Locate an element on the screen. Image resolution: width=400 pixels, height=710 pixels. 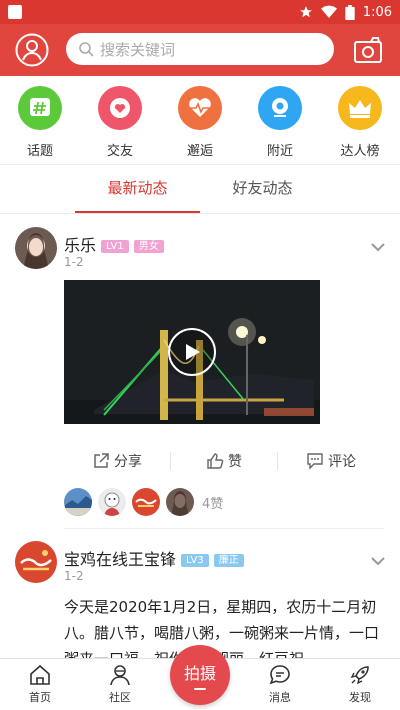
notification-icon is located at coordinates (15, 12).